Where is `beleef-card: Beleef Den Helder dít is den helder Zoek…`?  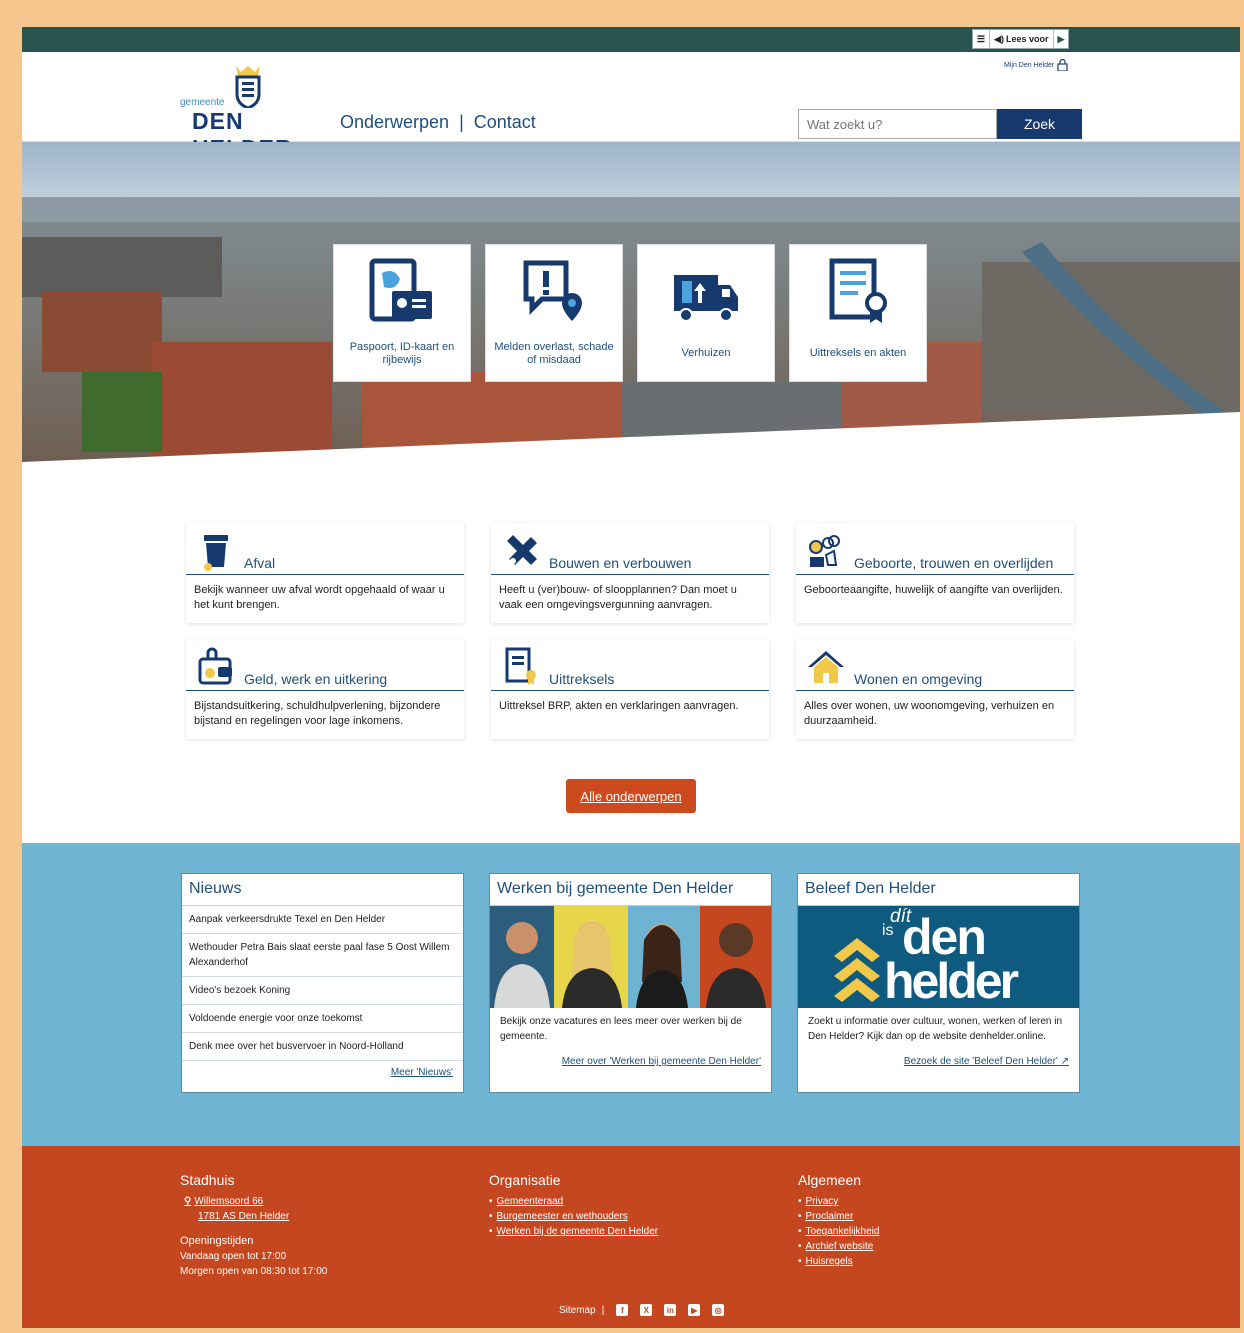 beleef-card: Beleef Den Helder dít is den helder Zoek… is located at coordinates (938, 983).